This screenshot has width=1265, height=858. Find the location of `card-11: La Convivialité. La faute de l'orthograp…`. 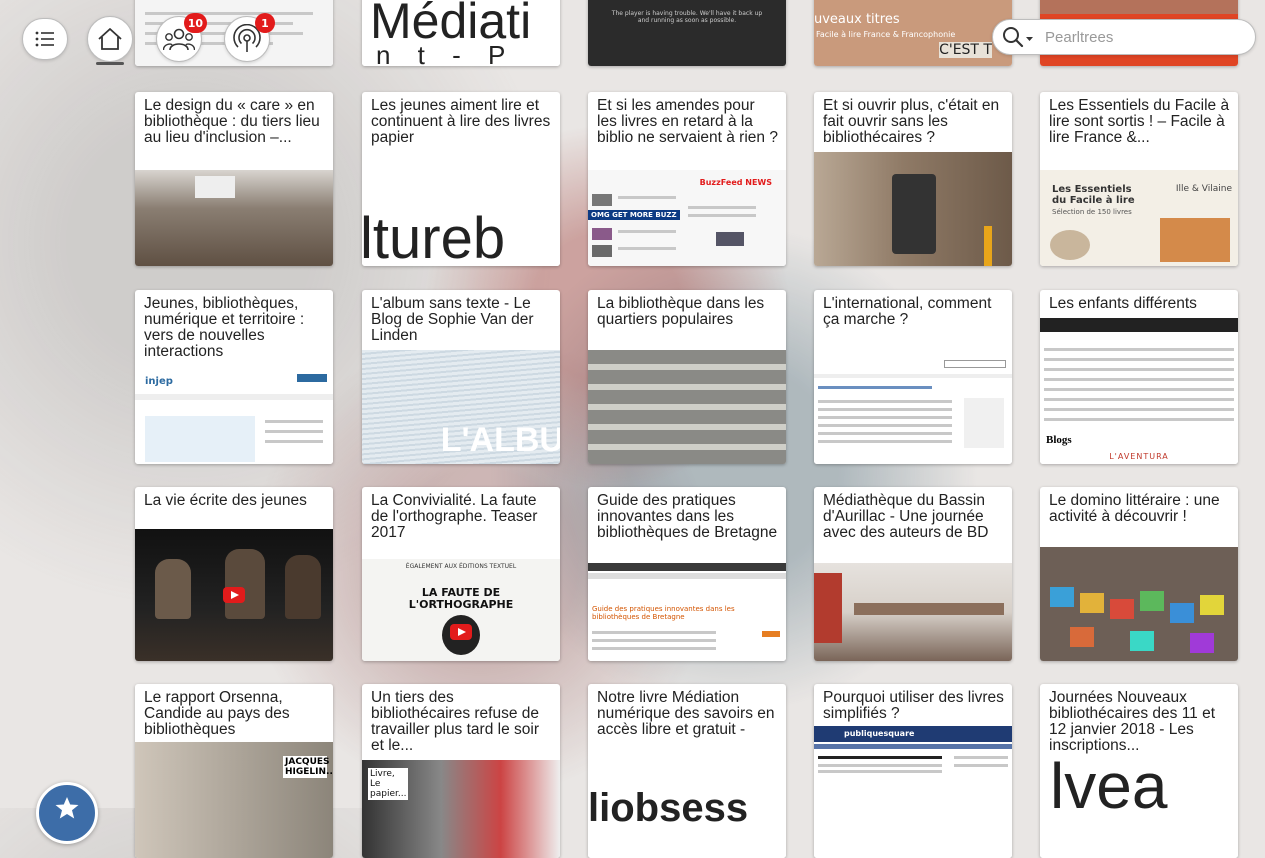

card-11: La Convivialité. La faute de l'orthograp… is located at coordinates (461, 574).